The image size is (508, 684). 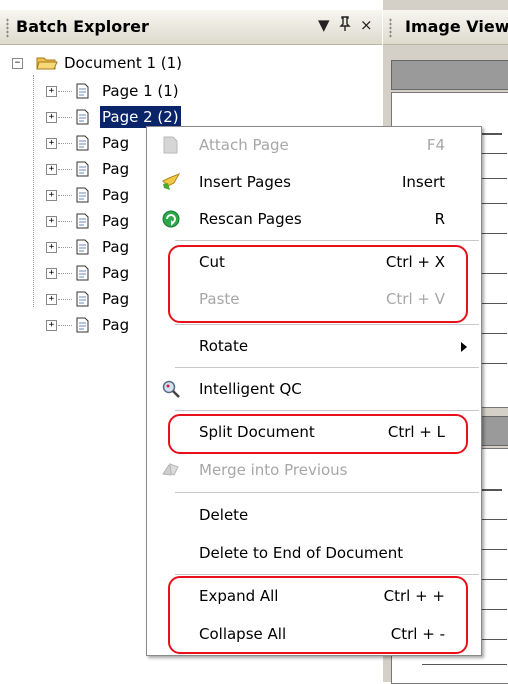 What do you see at coordinates (47, 63) in the screenshot?
I see `open-folder-icon` at bounding box center [47, 63].